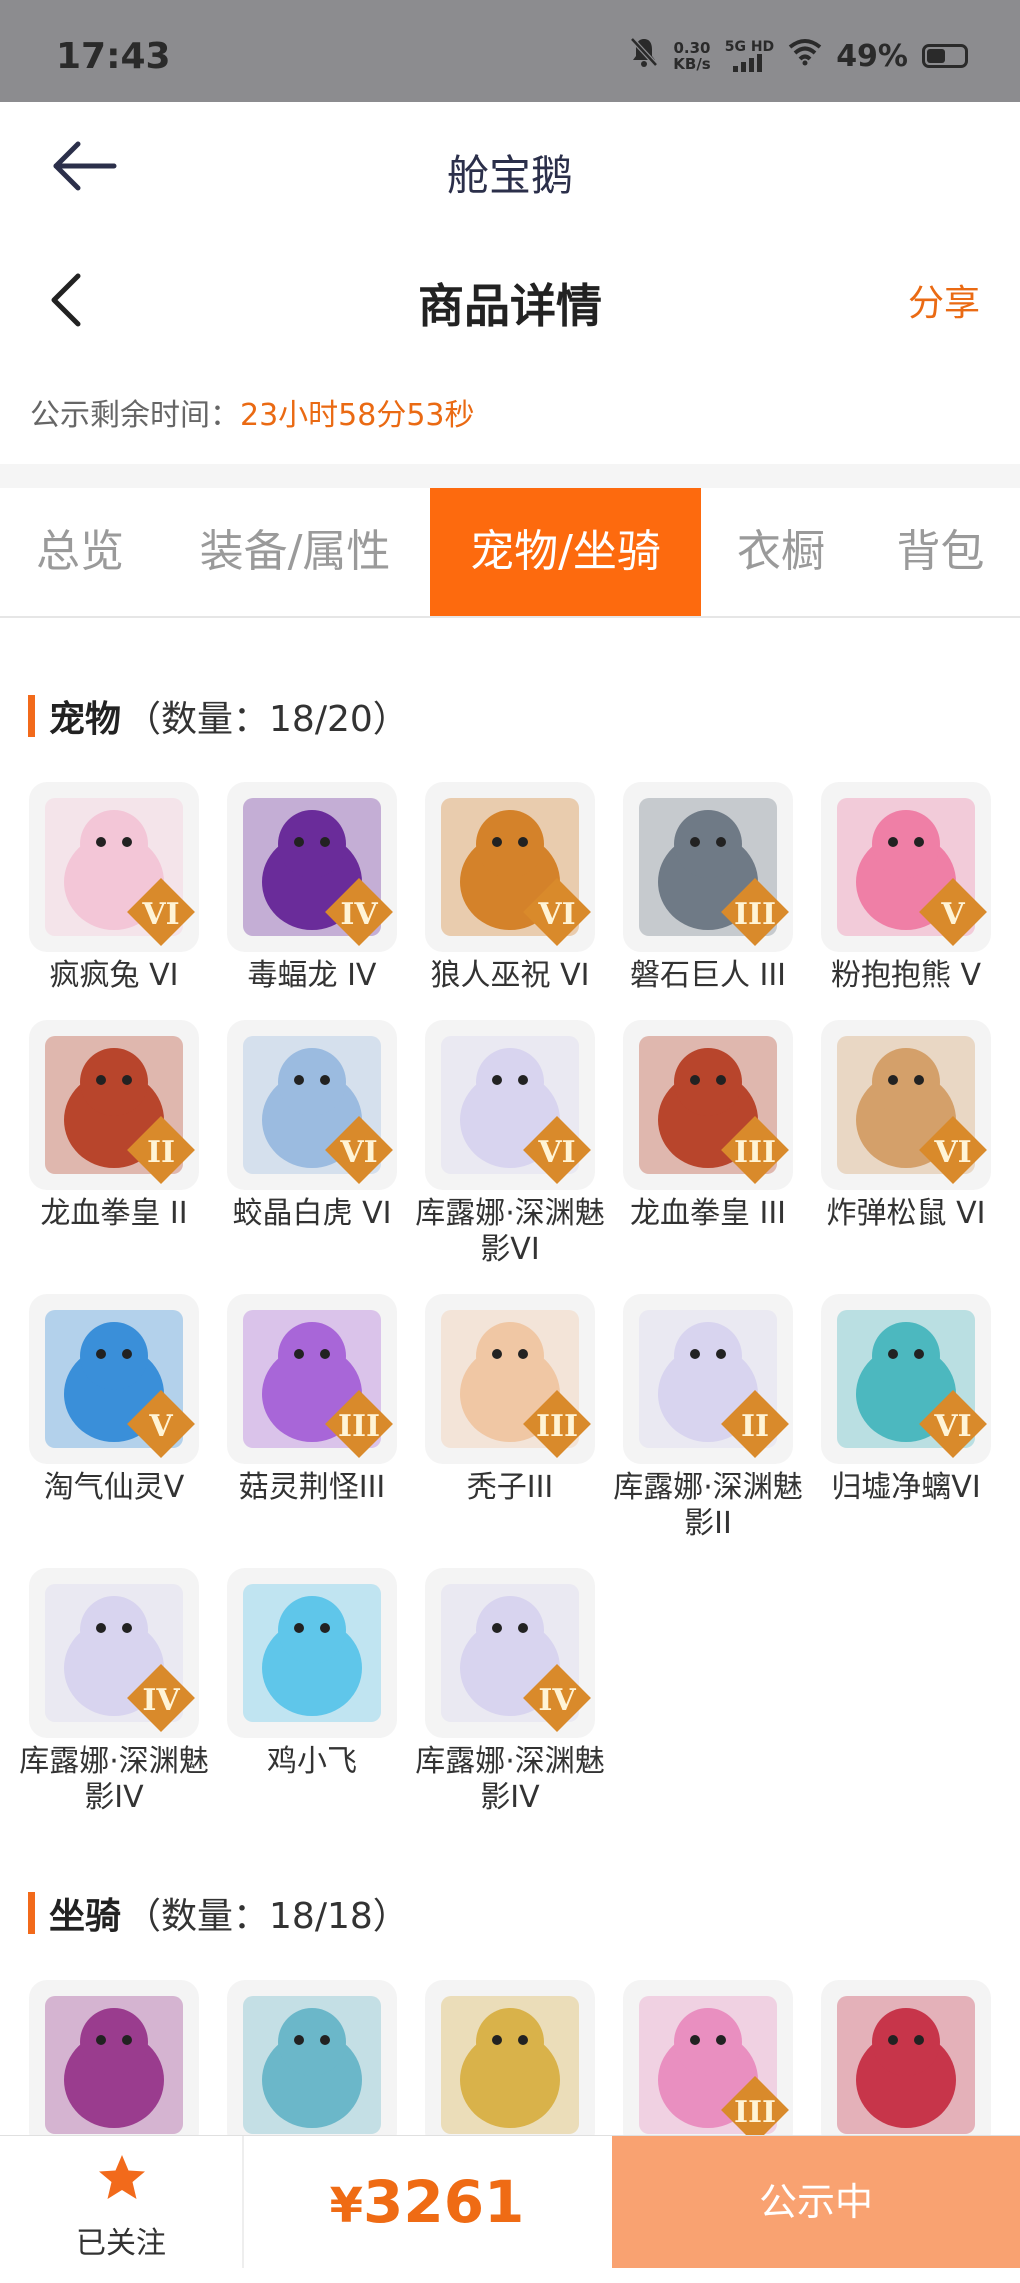 The image size is (1020, 2283). I want to click on mounts-section-header: 坐骑 （数量：18/18）, so click(218, 1913).